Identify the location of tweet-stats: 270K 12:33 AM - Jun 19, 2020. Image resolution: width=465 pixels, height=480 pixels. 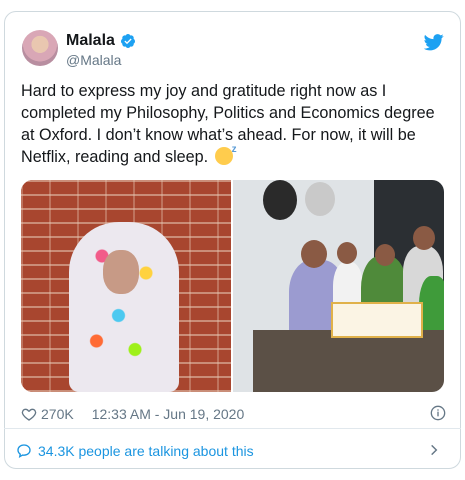
(233, 414).